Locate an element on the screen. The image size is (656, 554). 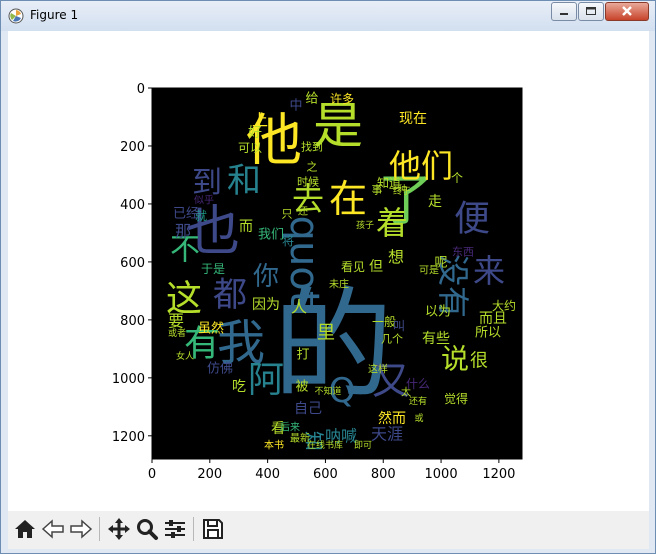
window-title: Figure 1 is located at coordinates (54, 15).